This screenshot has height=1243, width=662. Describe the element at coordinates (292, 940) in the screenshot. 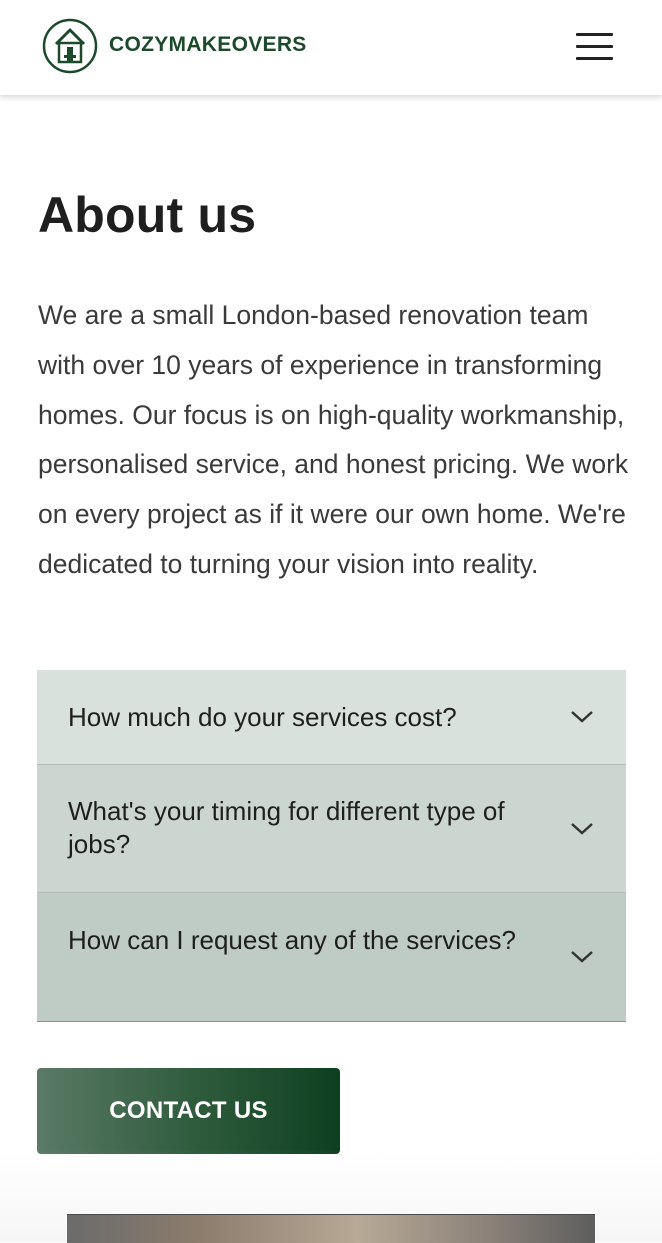

I see `faq-question: How can I request any of the services?` at that location.